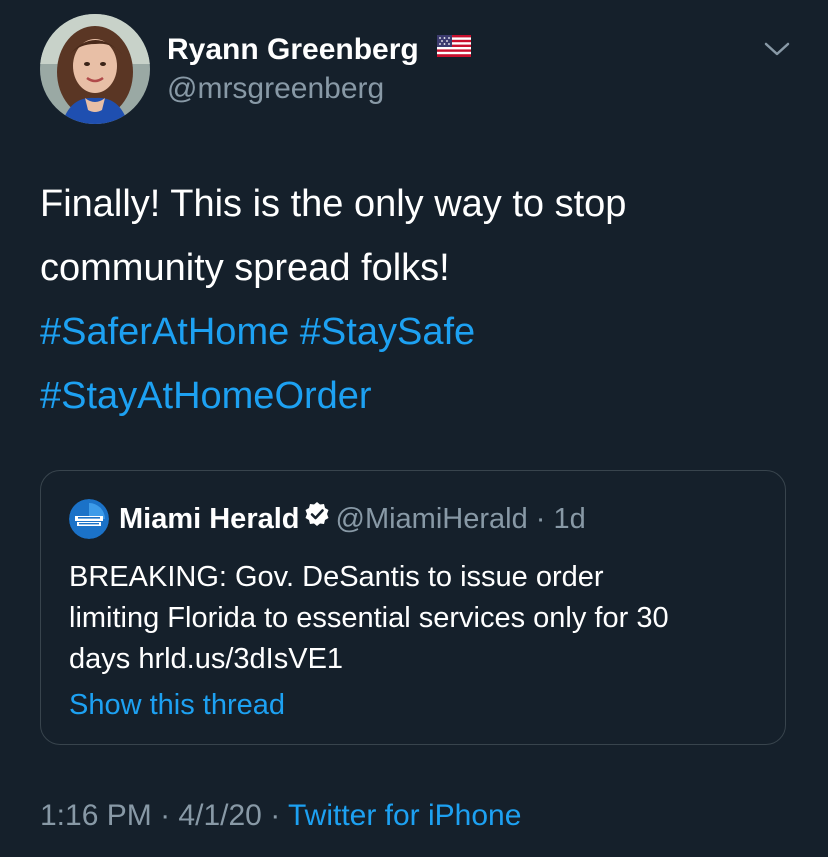 The width and height of the screenshot is (828, 857). Describe the element at coordinates (164, 332) in the screenshot. I see `hashtag-link: #SaferAtHome` at that location.